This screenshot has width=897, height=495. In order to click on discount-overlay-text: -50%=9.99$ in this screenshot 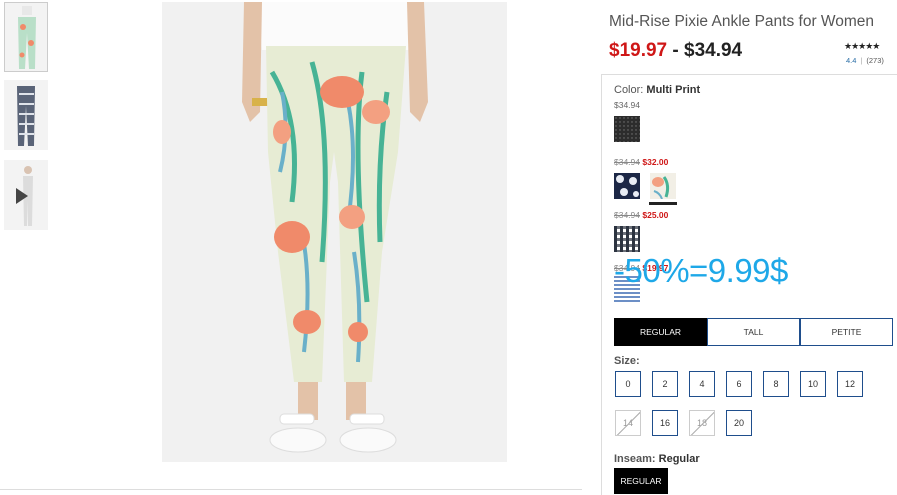, I will do `click(701, 270)`.